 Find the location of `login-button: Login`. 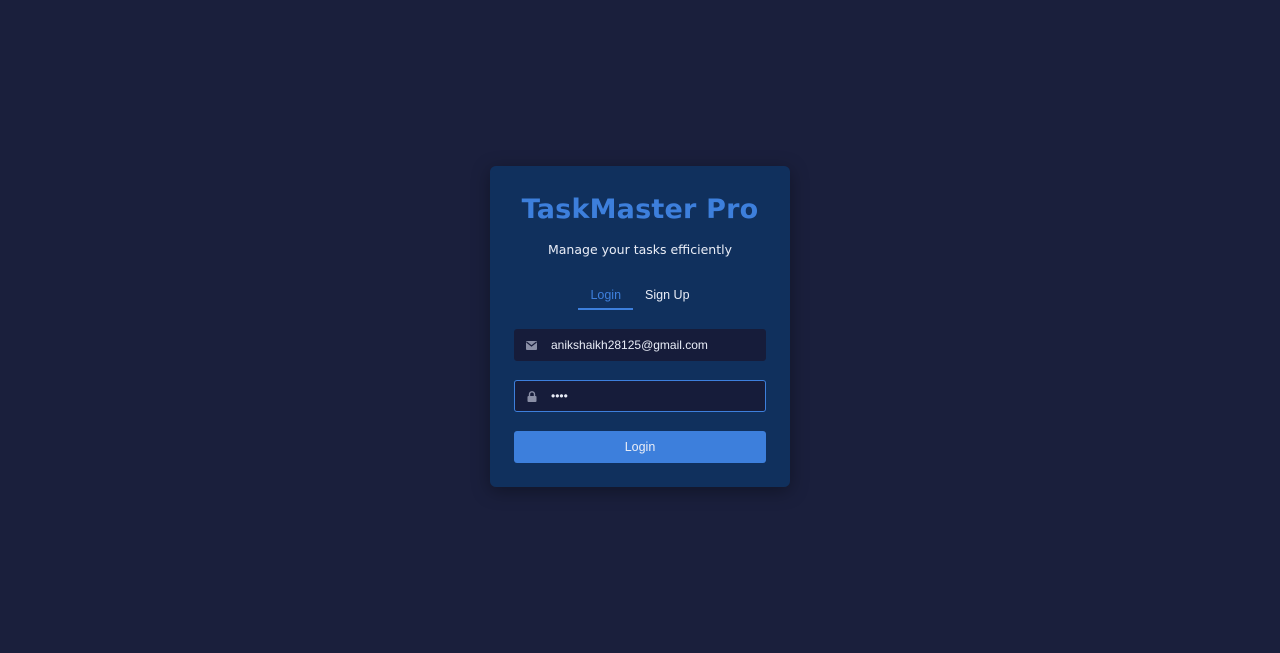

login-button: Login is located at coordinates (640, 447).